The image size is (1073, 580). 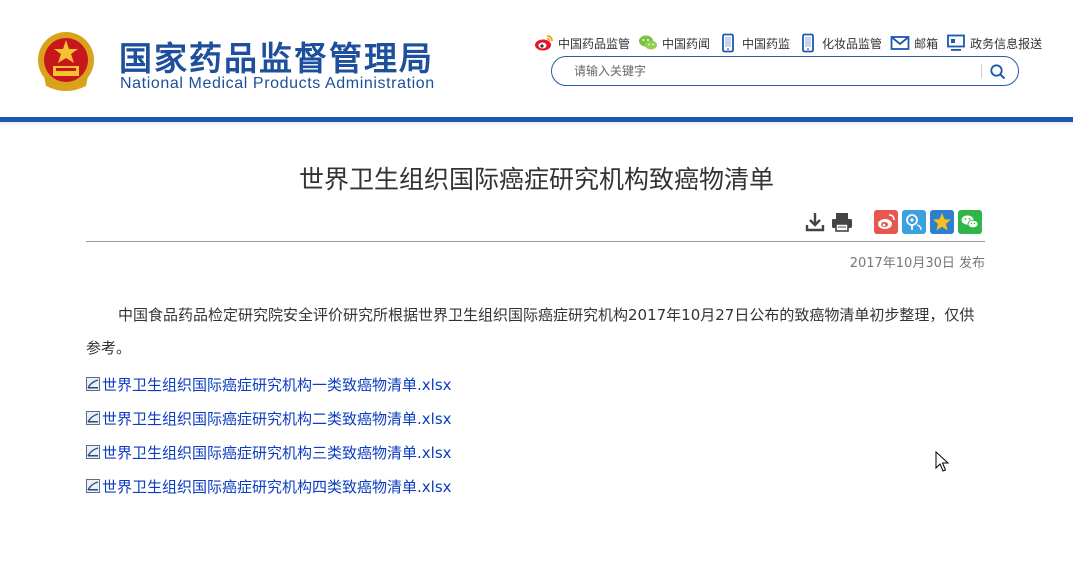 I want to click on toplink-label: 中国药监, so click(x=766, y=43).